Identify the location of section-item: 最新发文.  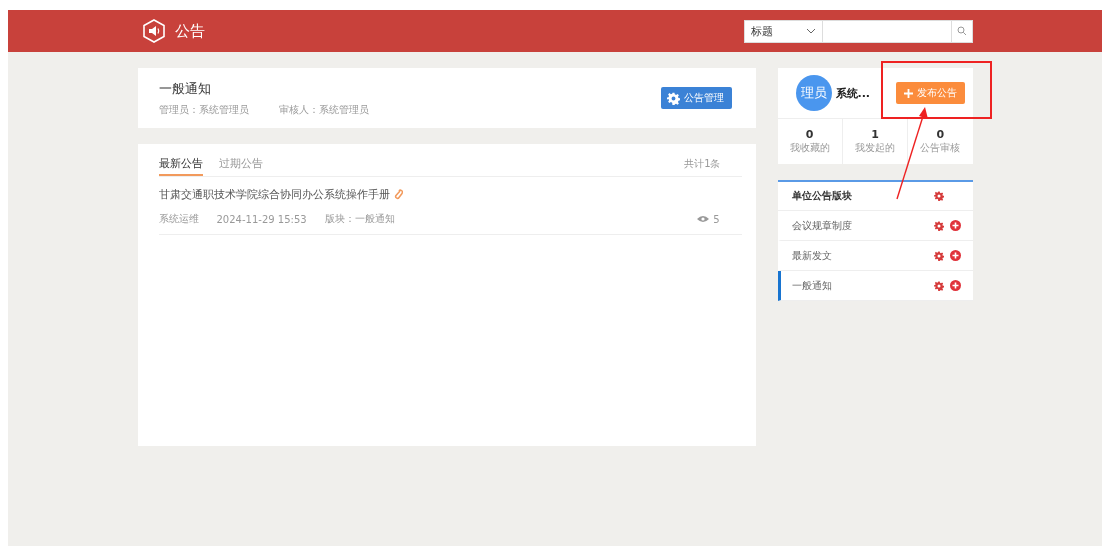
(875, 256).